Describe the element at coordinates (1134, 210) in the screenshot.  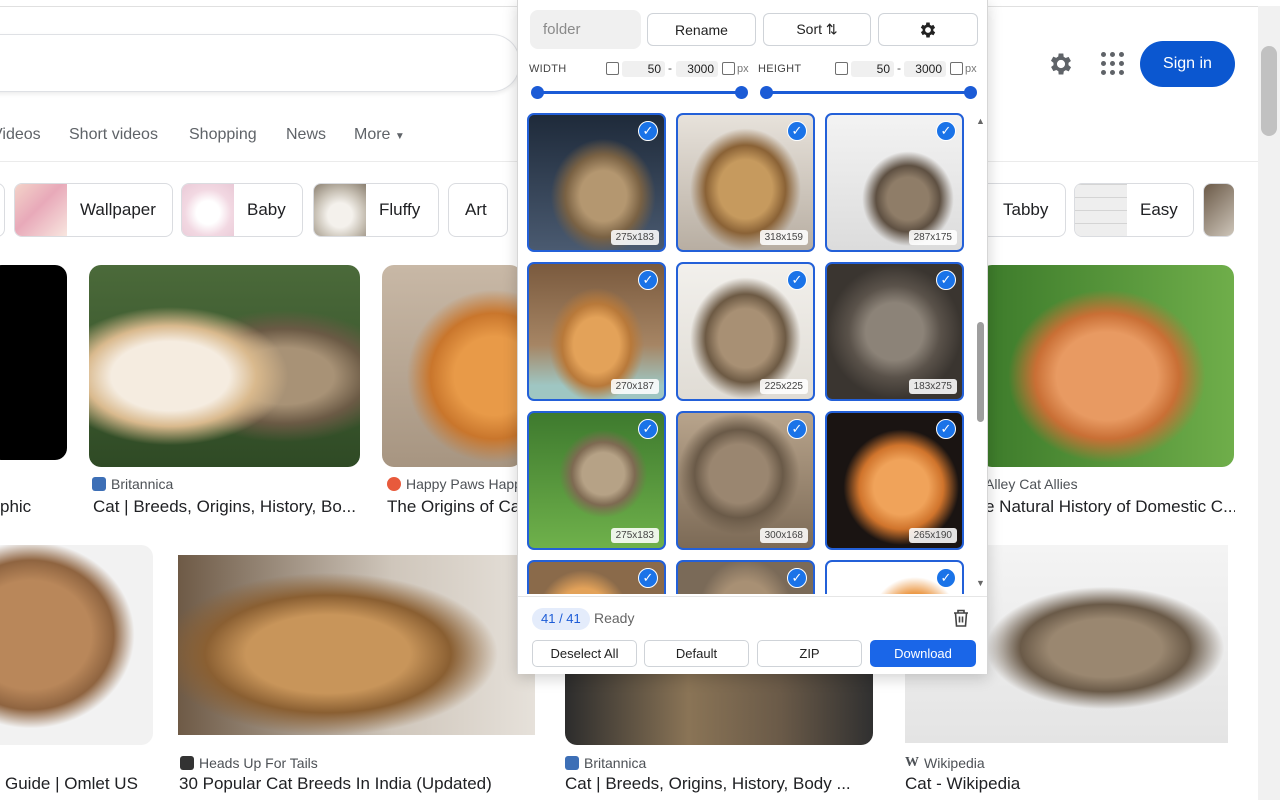
I see `chip-easy: Easy` at that location.